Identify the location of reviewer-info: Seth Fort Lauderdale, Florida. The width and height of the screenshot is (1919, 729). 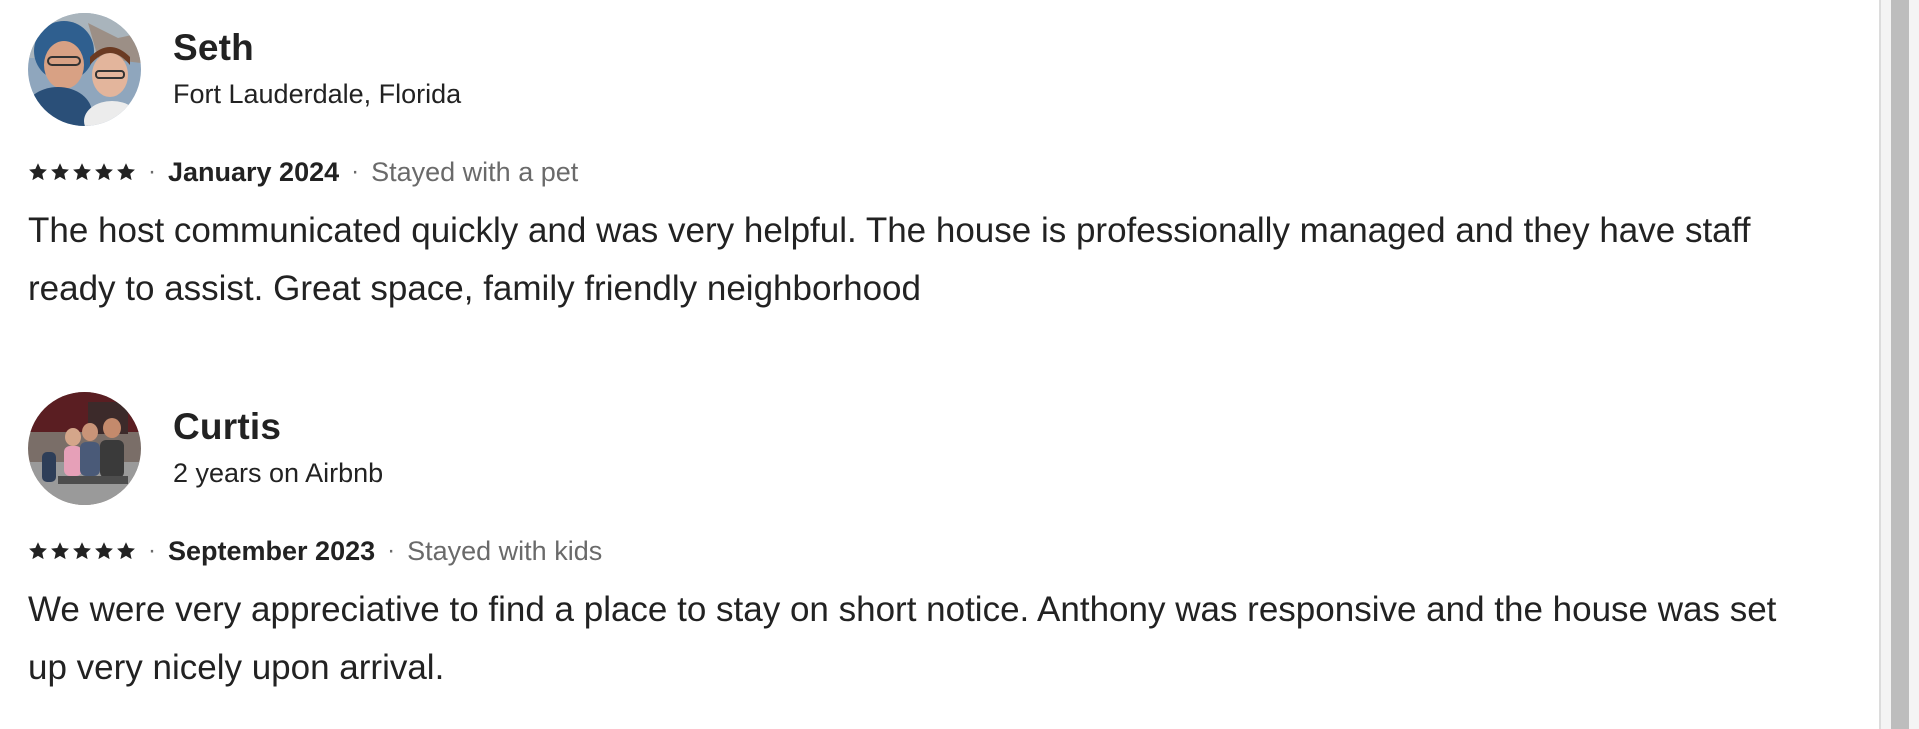
(317, 69).